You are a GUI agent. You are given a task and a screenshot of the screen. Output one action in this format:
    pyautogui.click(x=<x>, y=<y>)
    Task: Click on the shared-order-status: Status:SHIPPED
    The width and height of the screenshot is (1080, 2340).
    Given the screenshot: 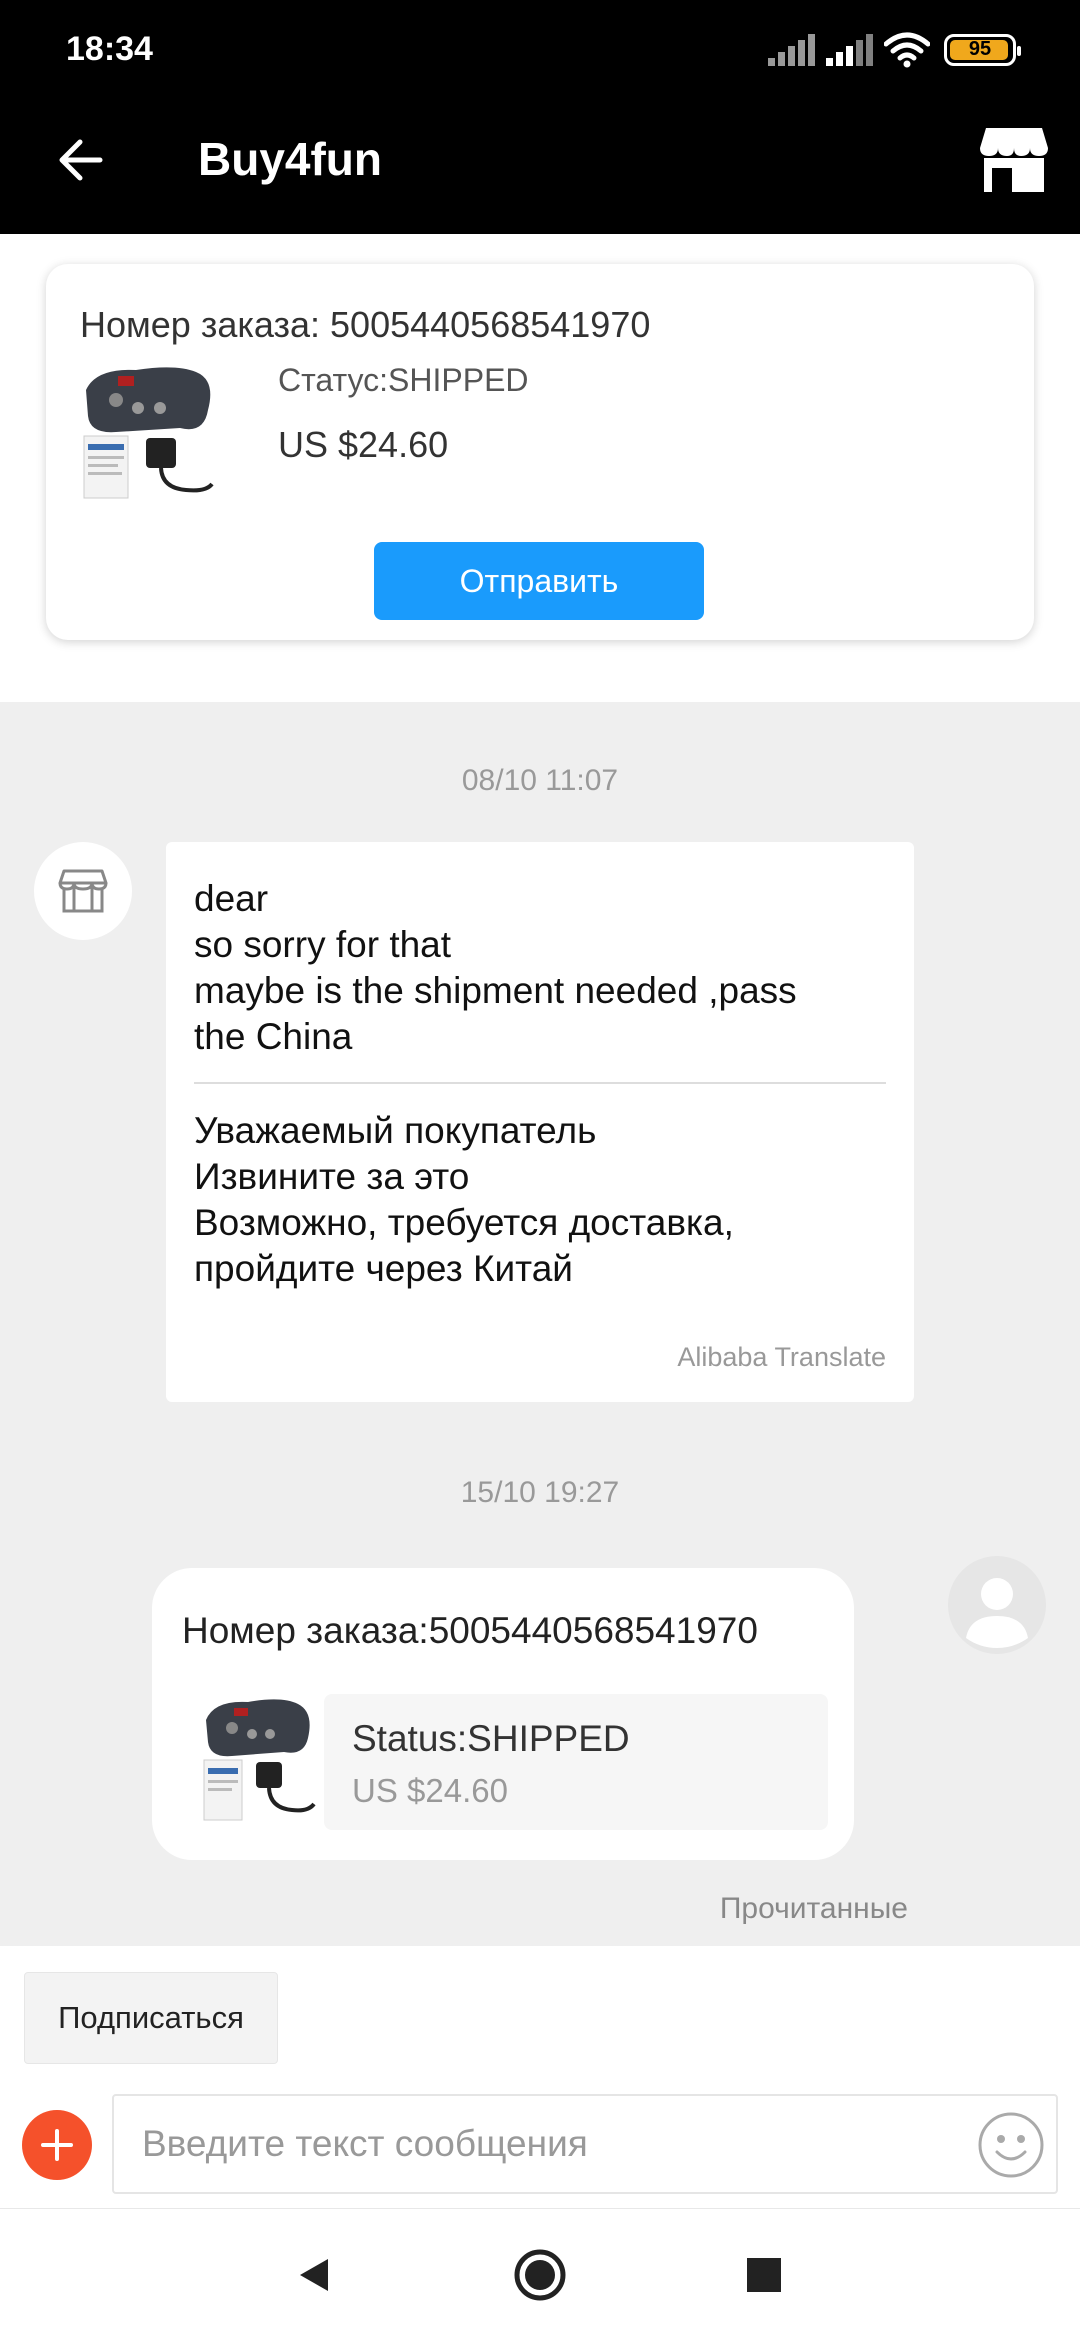 What is the action you would take?
    pyautogui.click(x=491, y=1738)
    